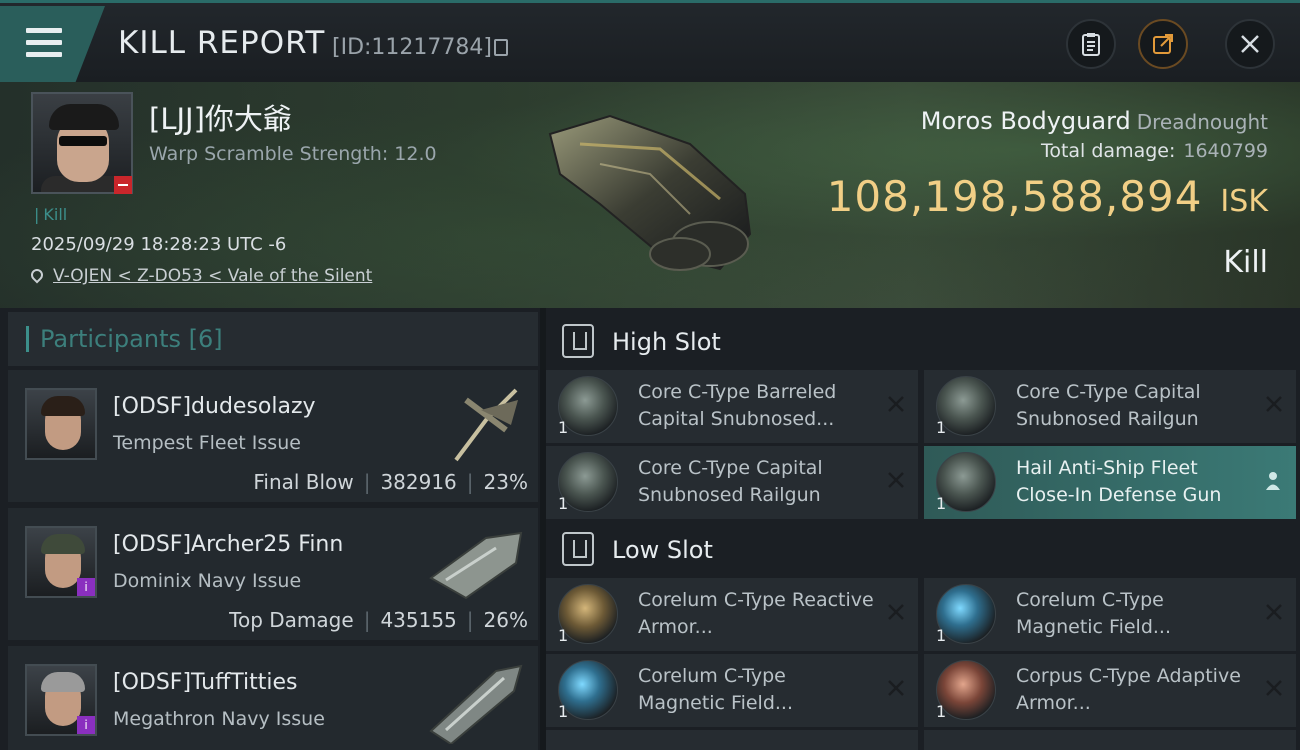 The width and height of the screenshot is (1300, 750). What do you see at coordinates (1014, 196) in the screenshot?
I see `isk-amount: 108,198,588,894` at bounding box center [1014, 196].